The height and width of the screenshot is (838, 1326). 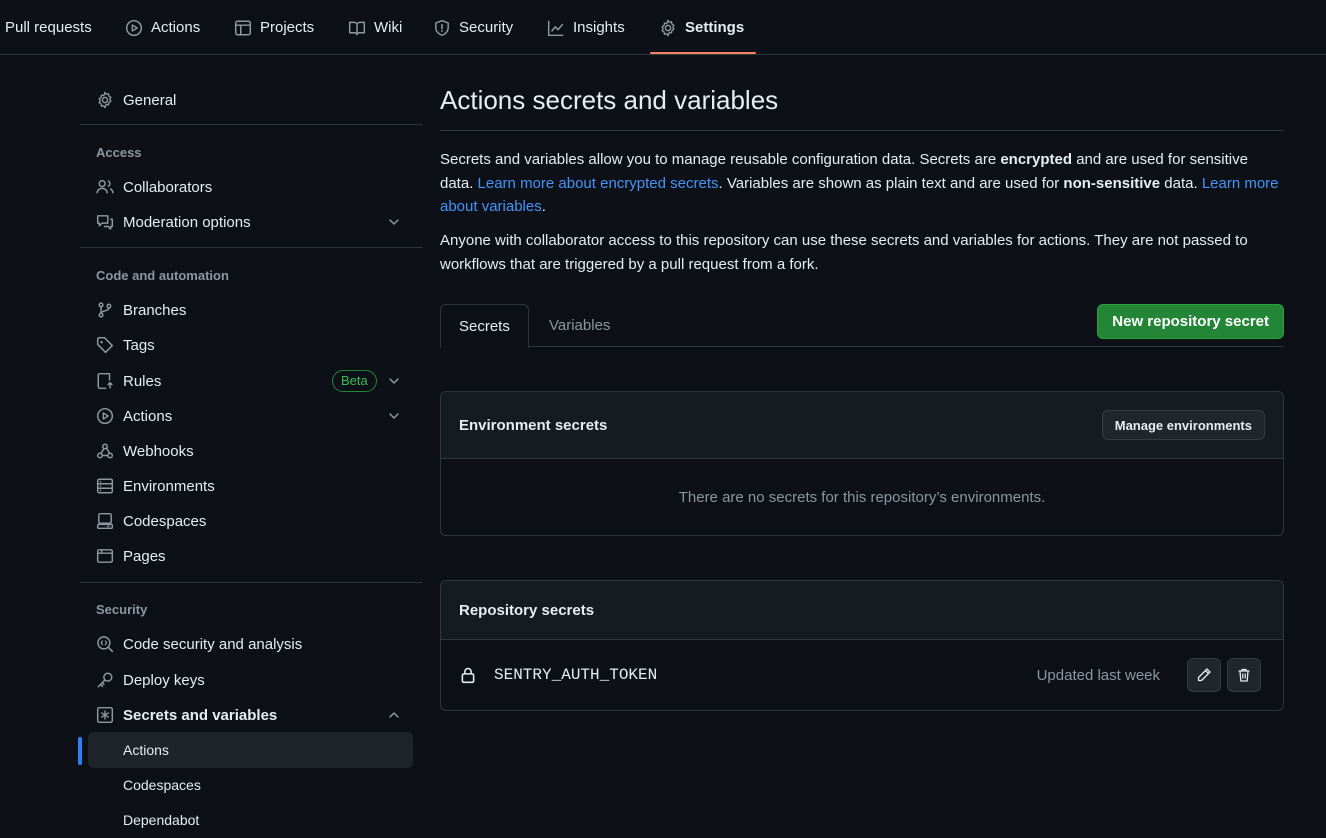 What do you see at coordinates (150, 680) in the screenshot?
I see `sidebar-item-deploy-keys: Deploy keys` at bounding box center [150, 680].